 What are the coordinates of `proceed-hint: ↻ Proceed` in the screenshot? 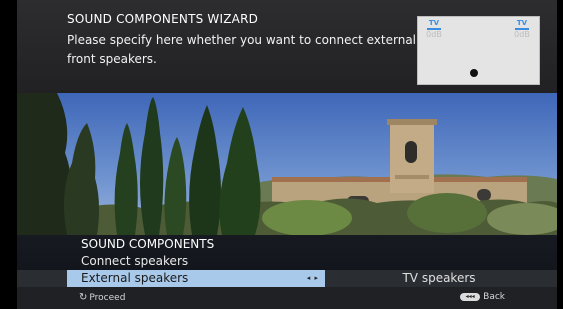 It's located at (102, 297).